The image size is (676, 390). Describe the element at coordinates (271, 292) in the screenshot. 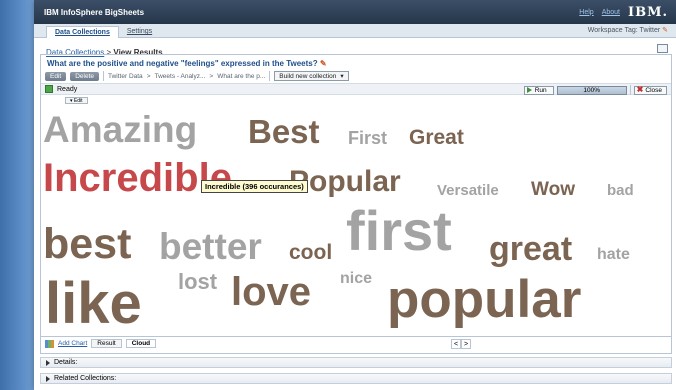

I see `cloud-word: love` at that location.